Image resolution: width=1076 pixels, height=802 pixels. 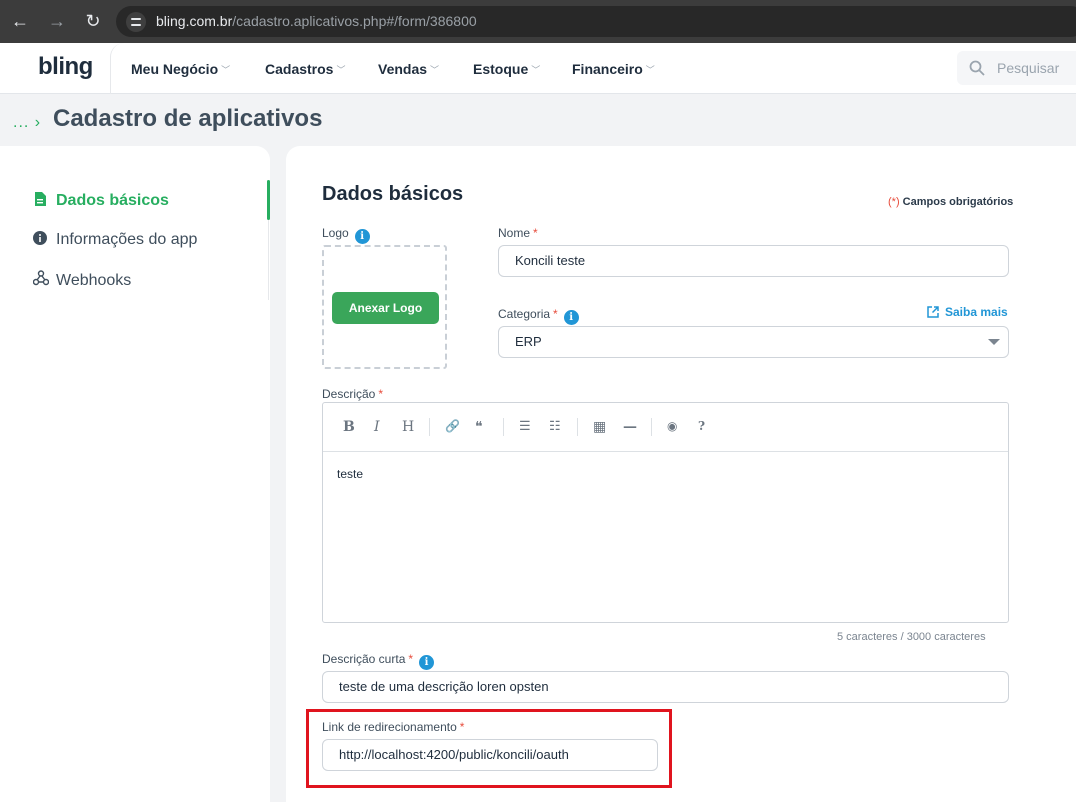 I want to click on table-icon: ▦, so click(x=599, y=427).